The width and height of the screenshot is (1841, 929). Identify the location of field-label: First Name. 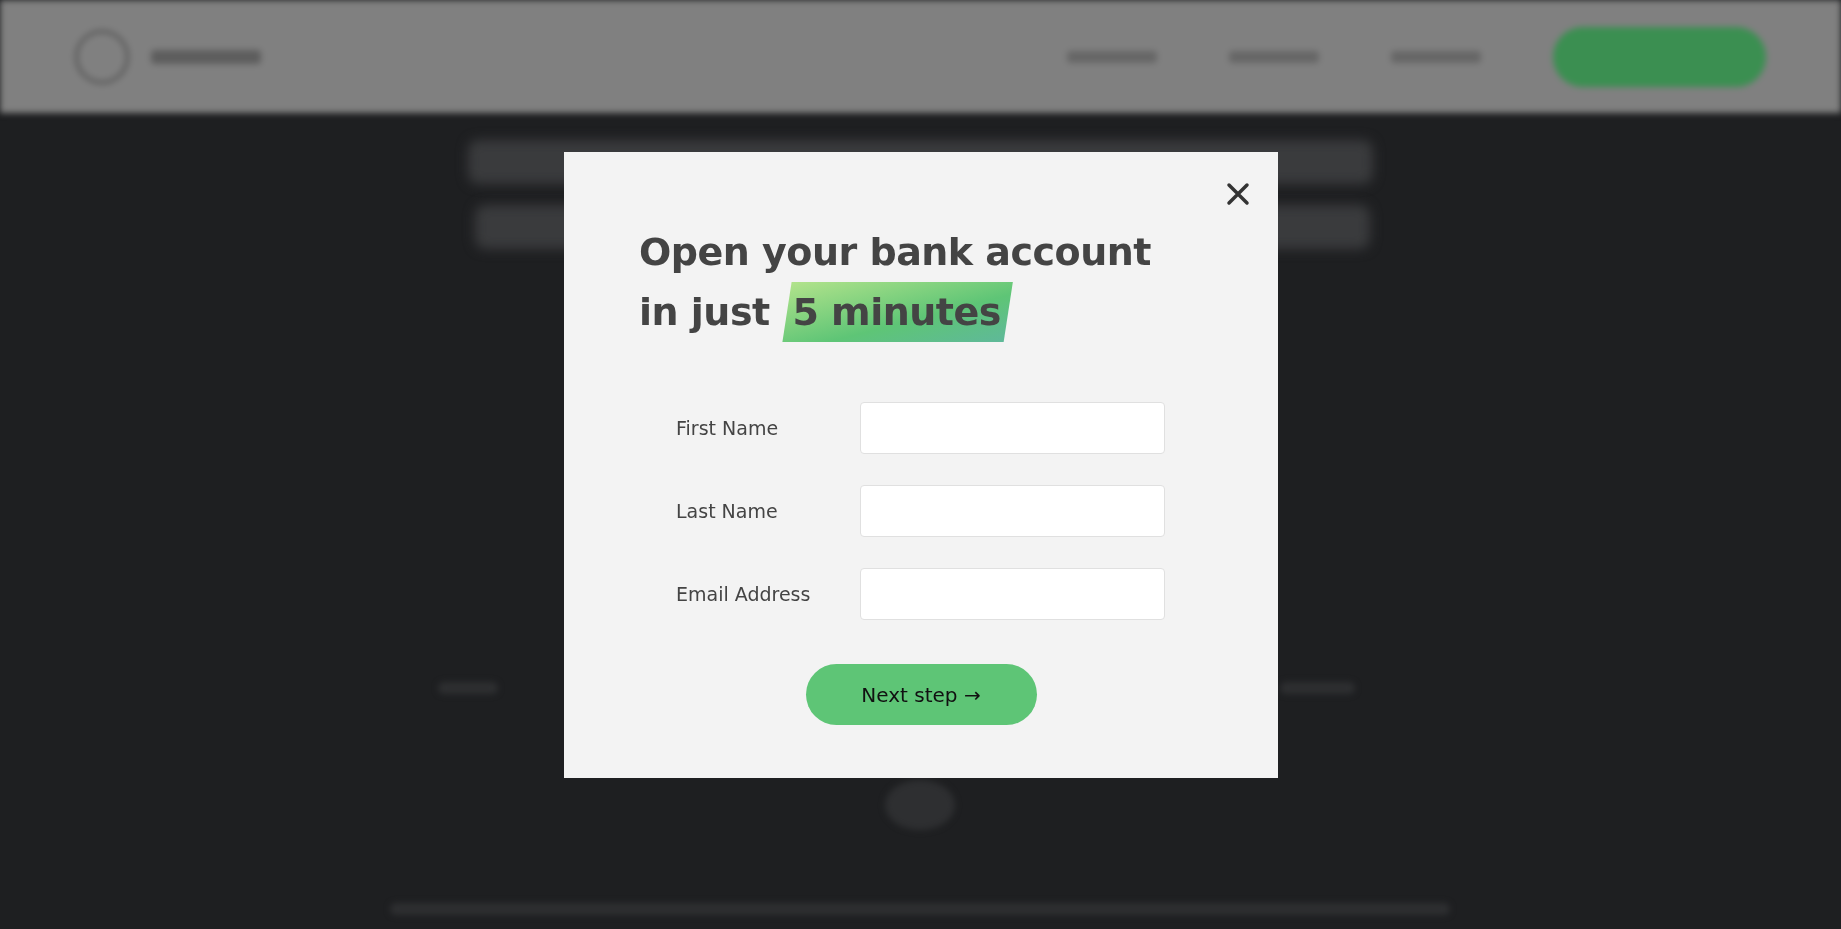
(728, 428).